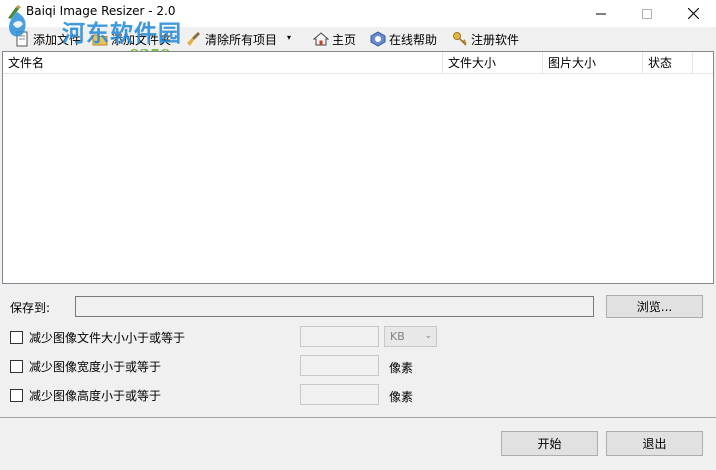 This screenshot has width=716, height=470. What do you see at coordinates (401, 368) in the screenshot?
I see `width-unit: 像素` at bounding box center [401, 368].